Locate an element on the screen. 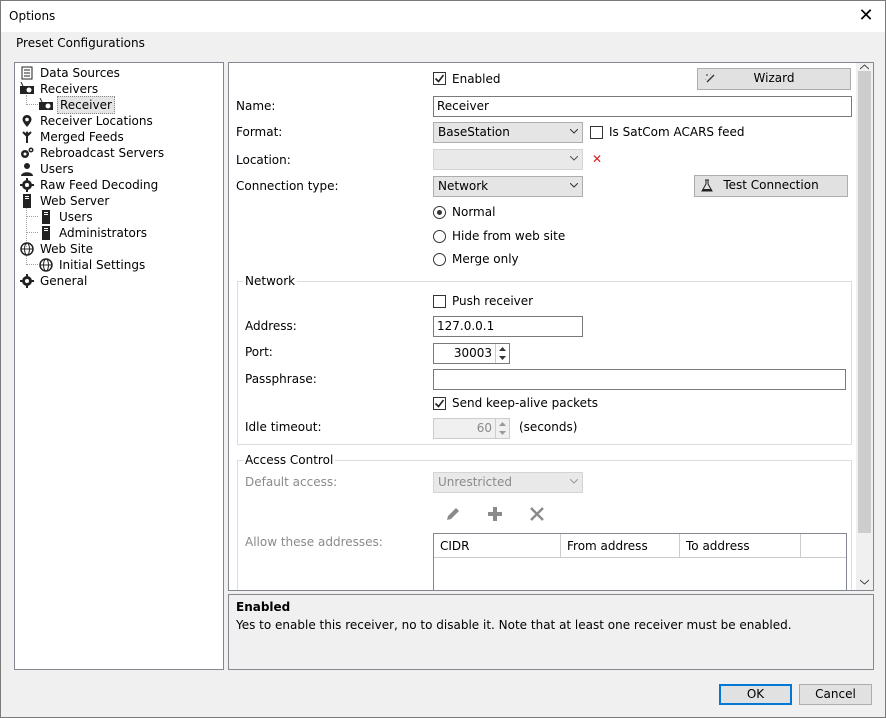  address-label: Address: is located at coordinates (271, 326).